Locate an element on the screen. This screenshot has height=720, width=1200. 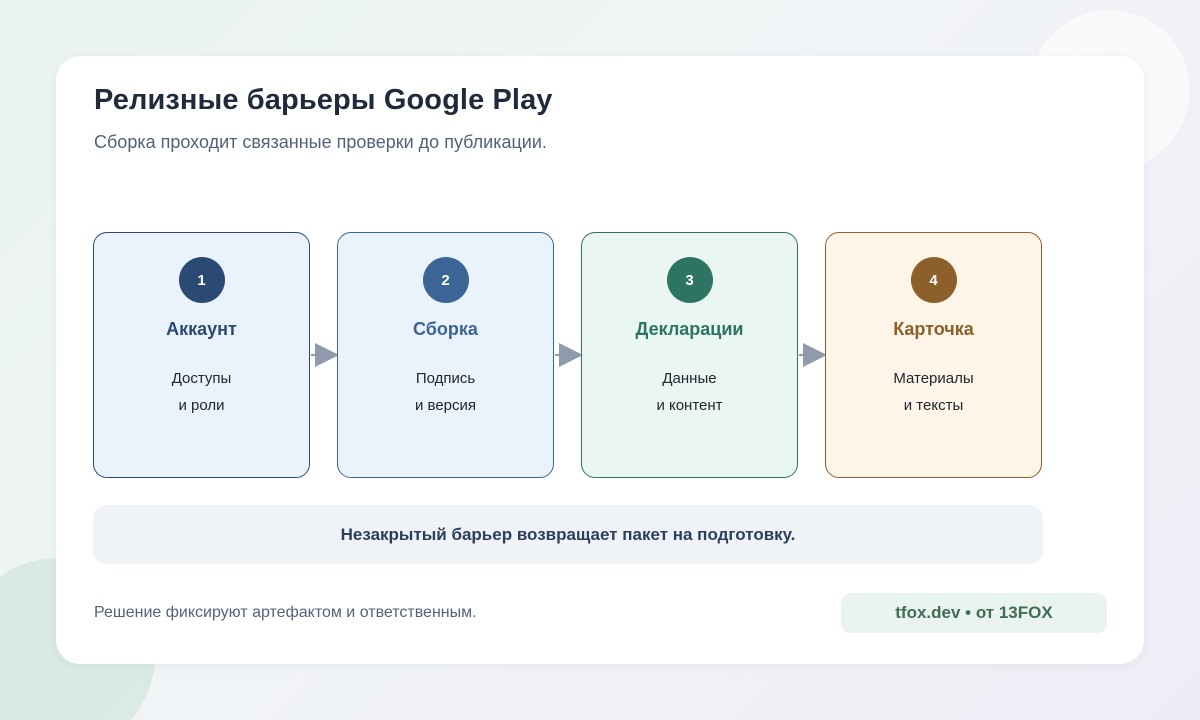
step-number-badge: 3 is located at coordinates (689, 280).